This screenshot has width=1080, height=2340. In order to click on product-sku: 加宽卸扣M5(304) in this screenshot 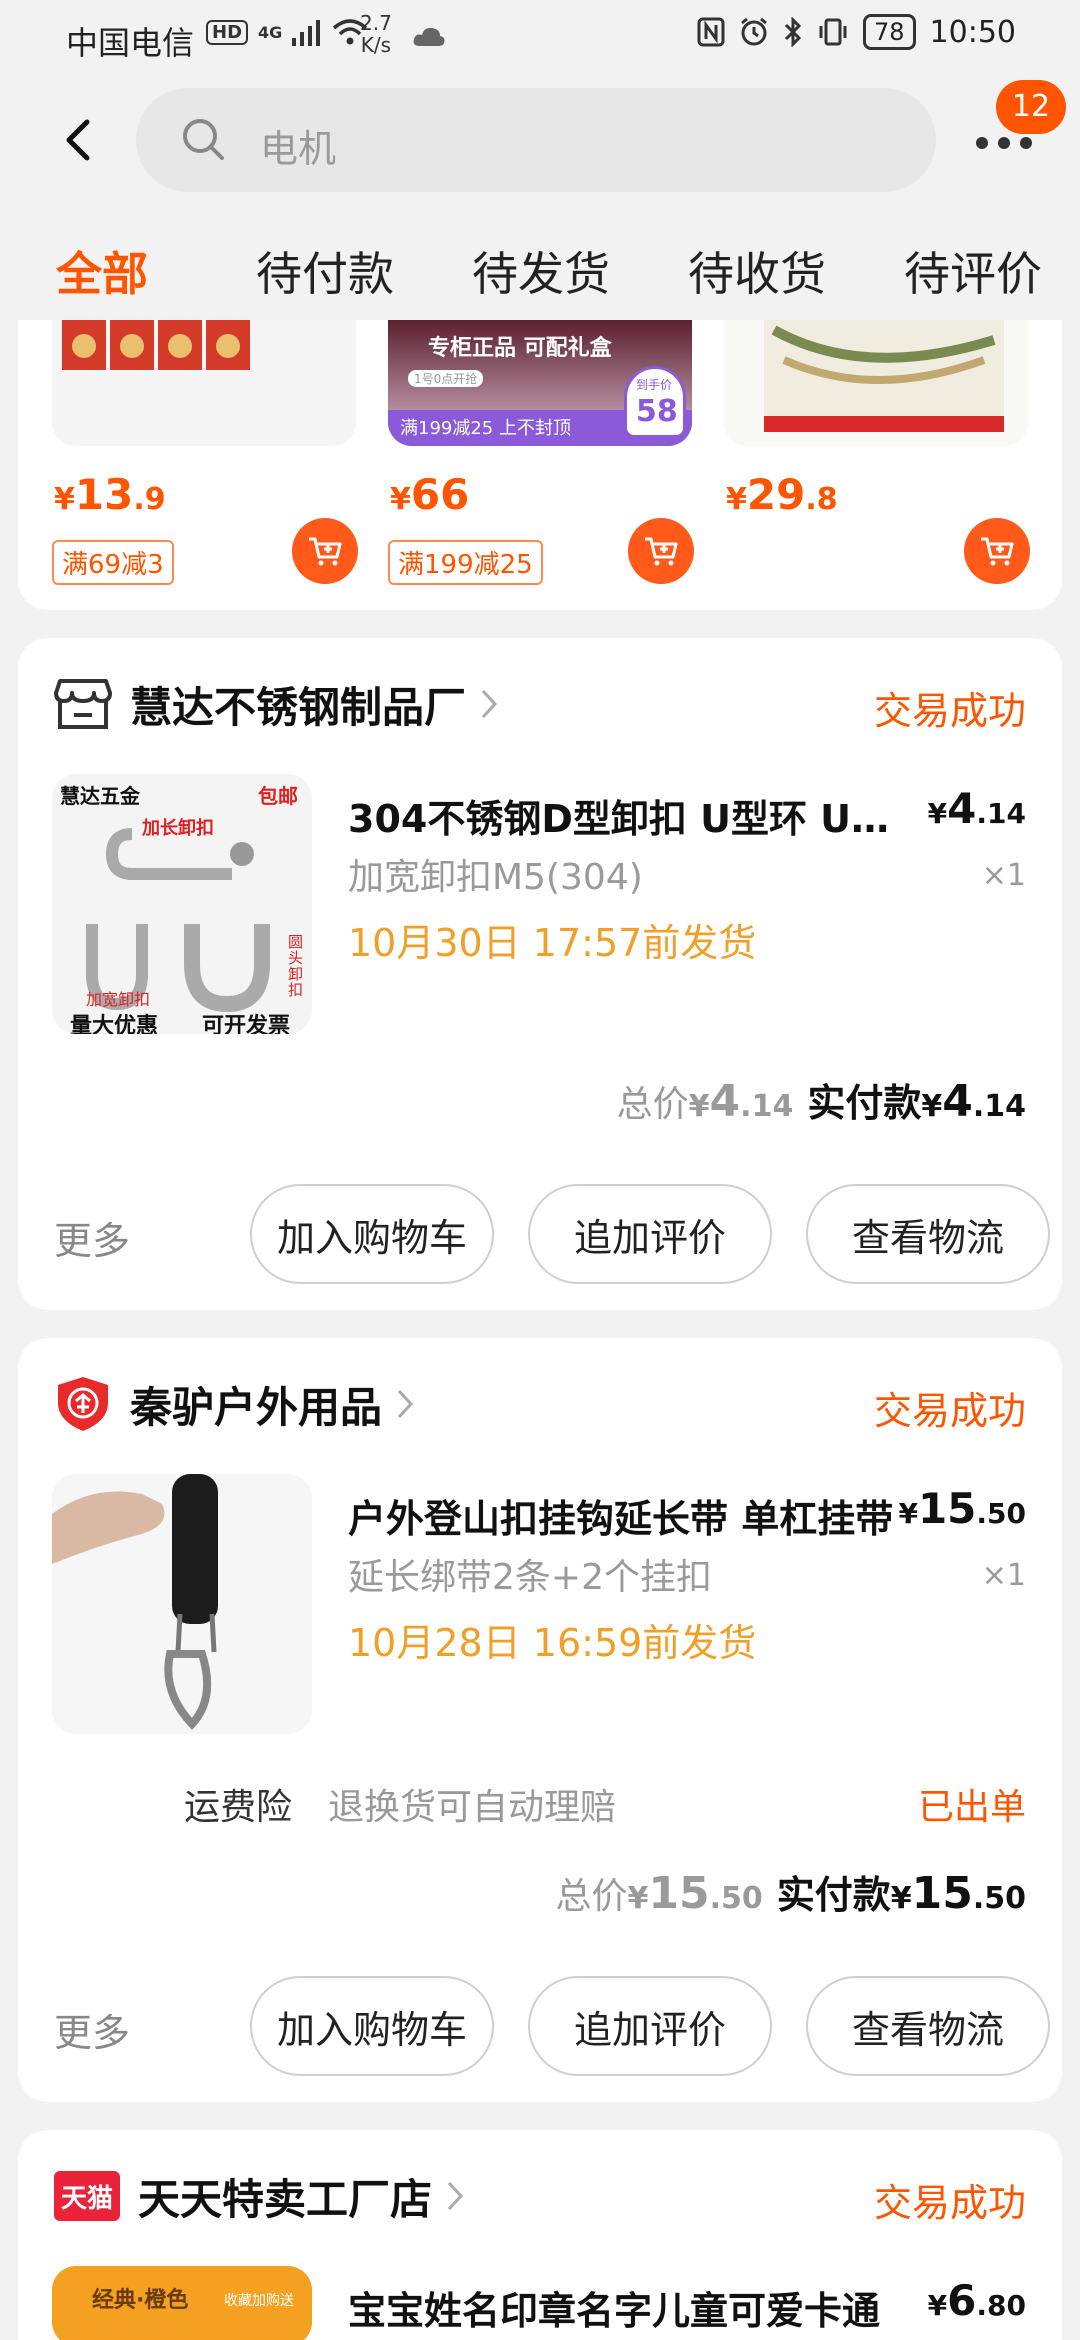, I will do `click(495, 877)`.